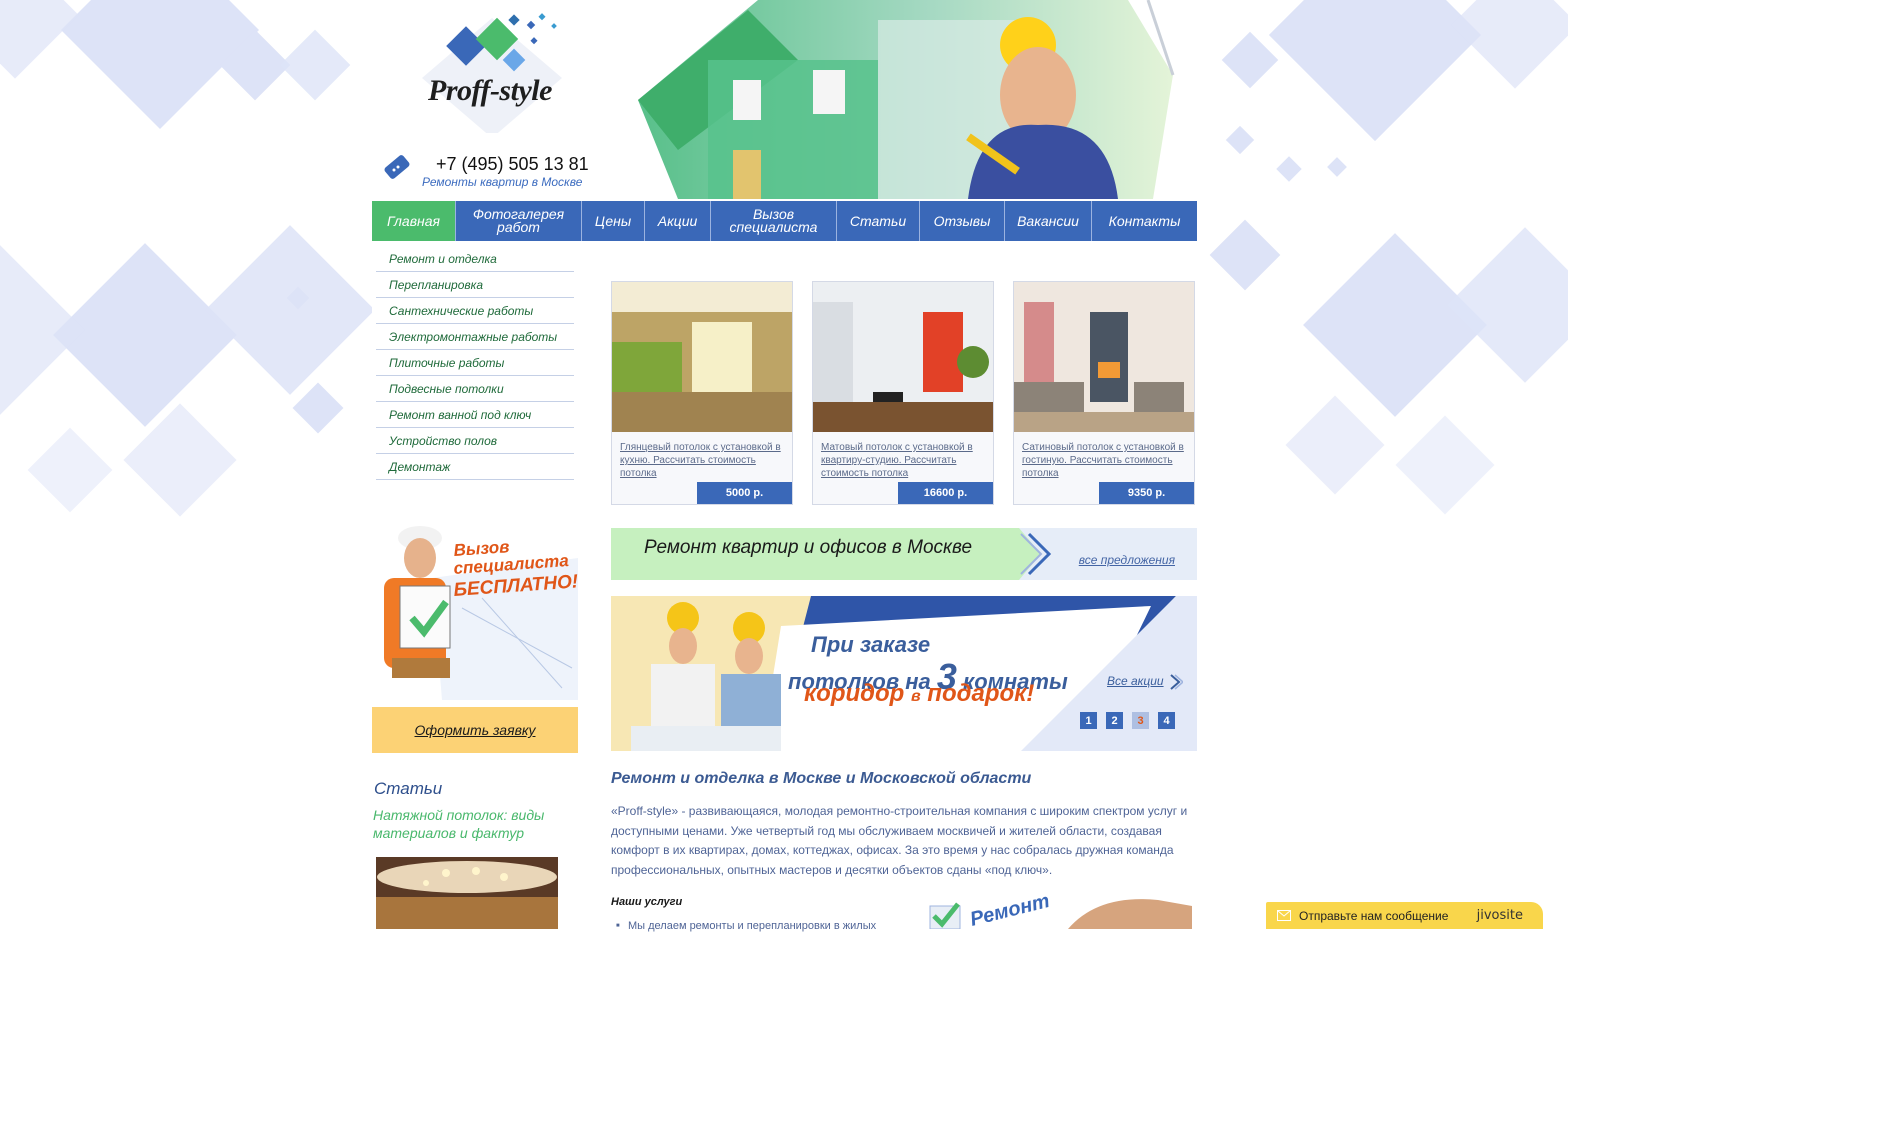 This screenshot has height=1128, width=1903. What do you see at coordinates (1166, 720) in the screenshot?
I see `slider-page-4: 4` at bounding box center [1166, 720].